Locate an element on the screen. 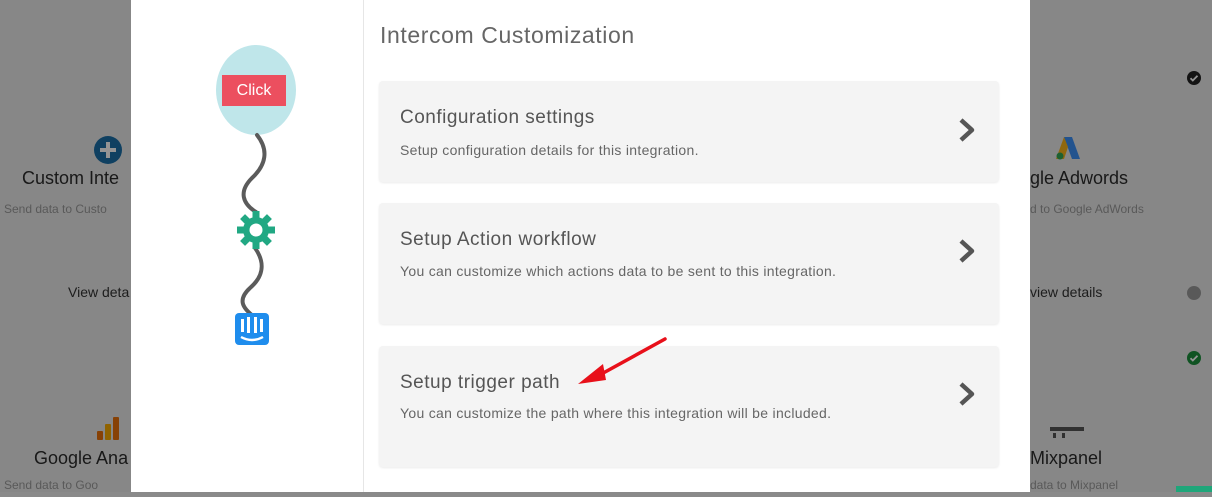  click-trigger-label: Click is located at coordinates (254, 90).